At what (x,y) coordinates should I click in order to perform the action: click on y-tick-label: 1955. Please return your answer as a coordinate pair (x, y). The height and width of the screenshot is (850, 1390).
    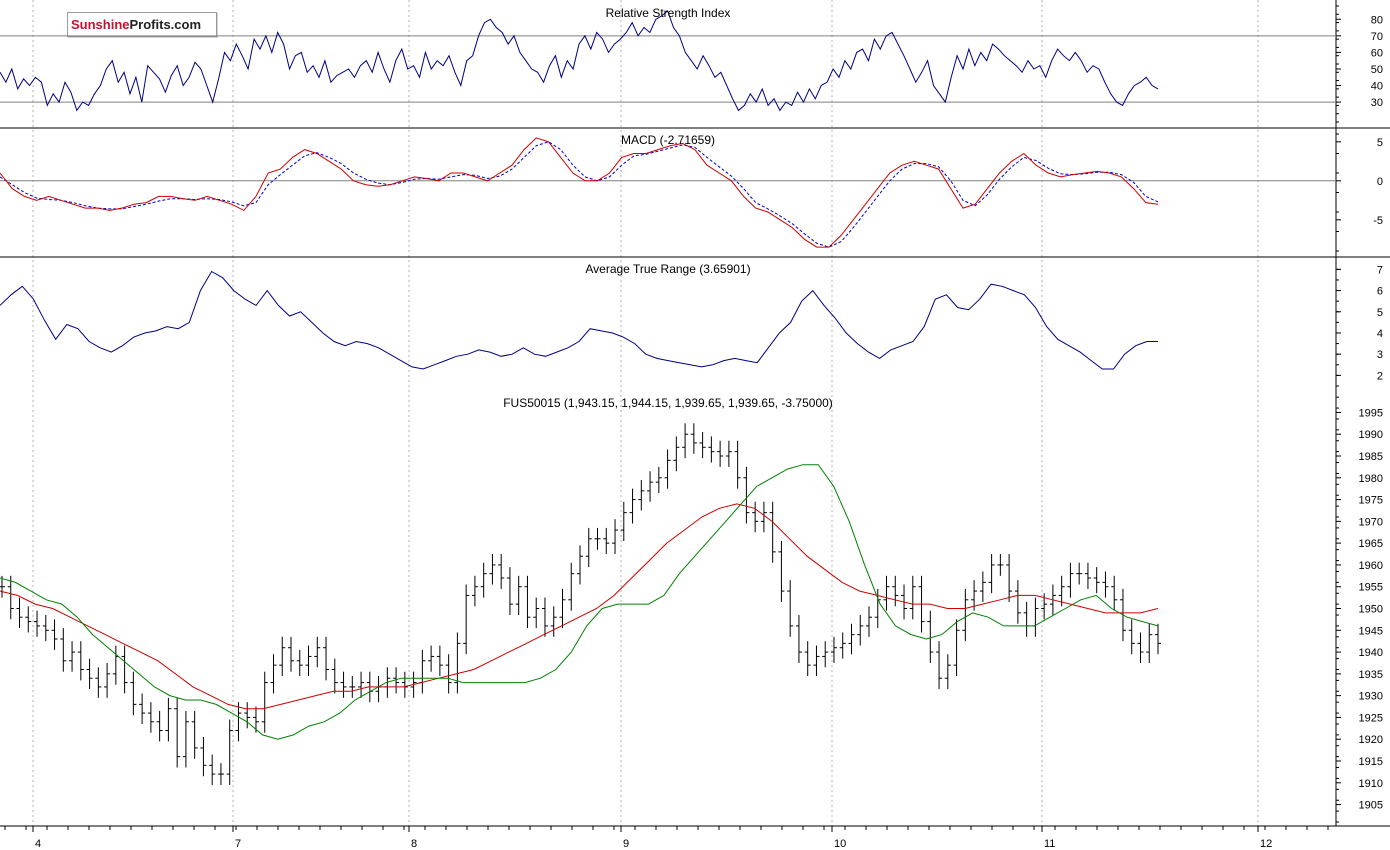
    Looking at the image, I should click on (1371, 588).